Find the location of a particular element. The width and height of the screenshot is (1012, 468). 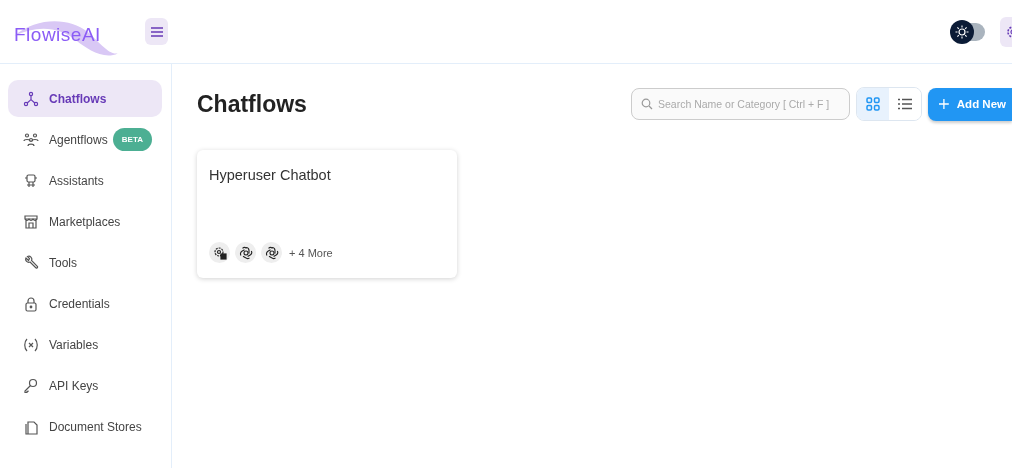

documents-icon is located at coordinates (31, 426).